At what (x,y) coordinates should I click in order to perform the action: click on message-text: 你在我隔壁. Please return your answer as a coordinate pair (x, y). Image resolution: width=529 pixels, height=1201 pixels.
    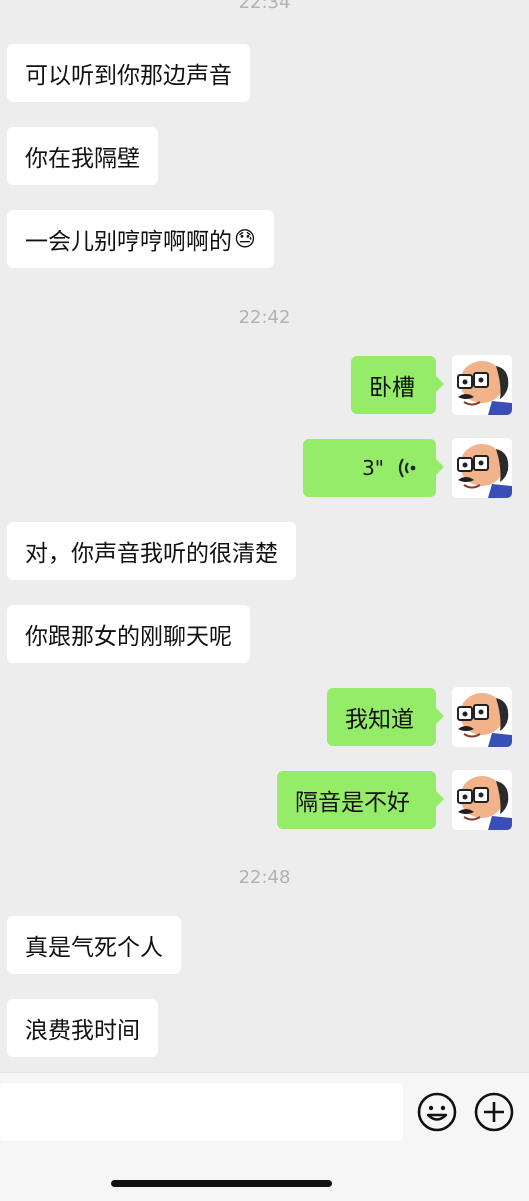
    Looking at the image, I should click on (82, 159).